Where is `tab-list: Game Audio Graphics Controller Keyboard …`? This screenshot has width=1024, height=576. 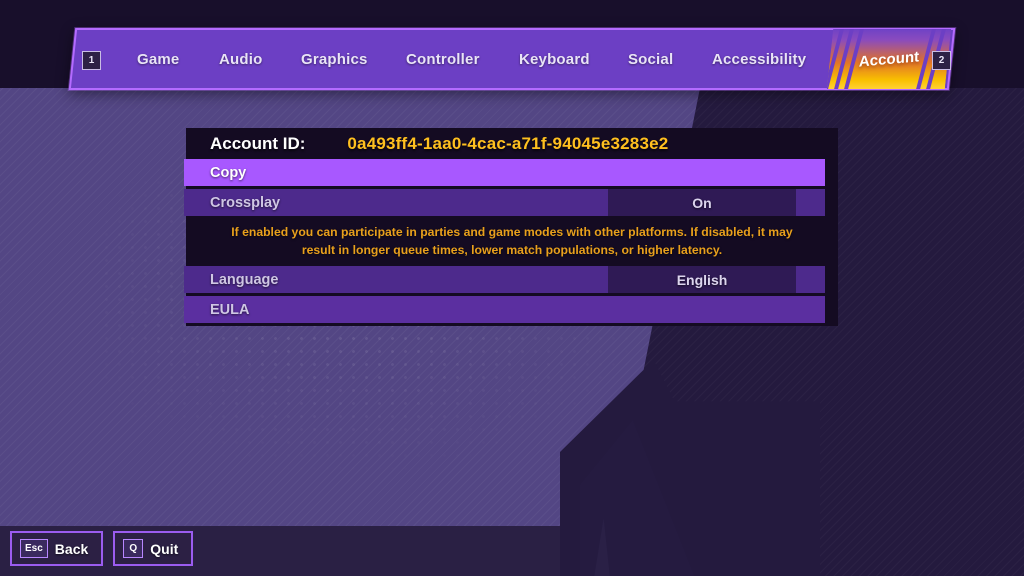
tab-list: Game Audio Graphics Controller Keyboard … is located at coordinates (512, 59).